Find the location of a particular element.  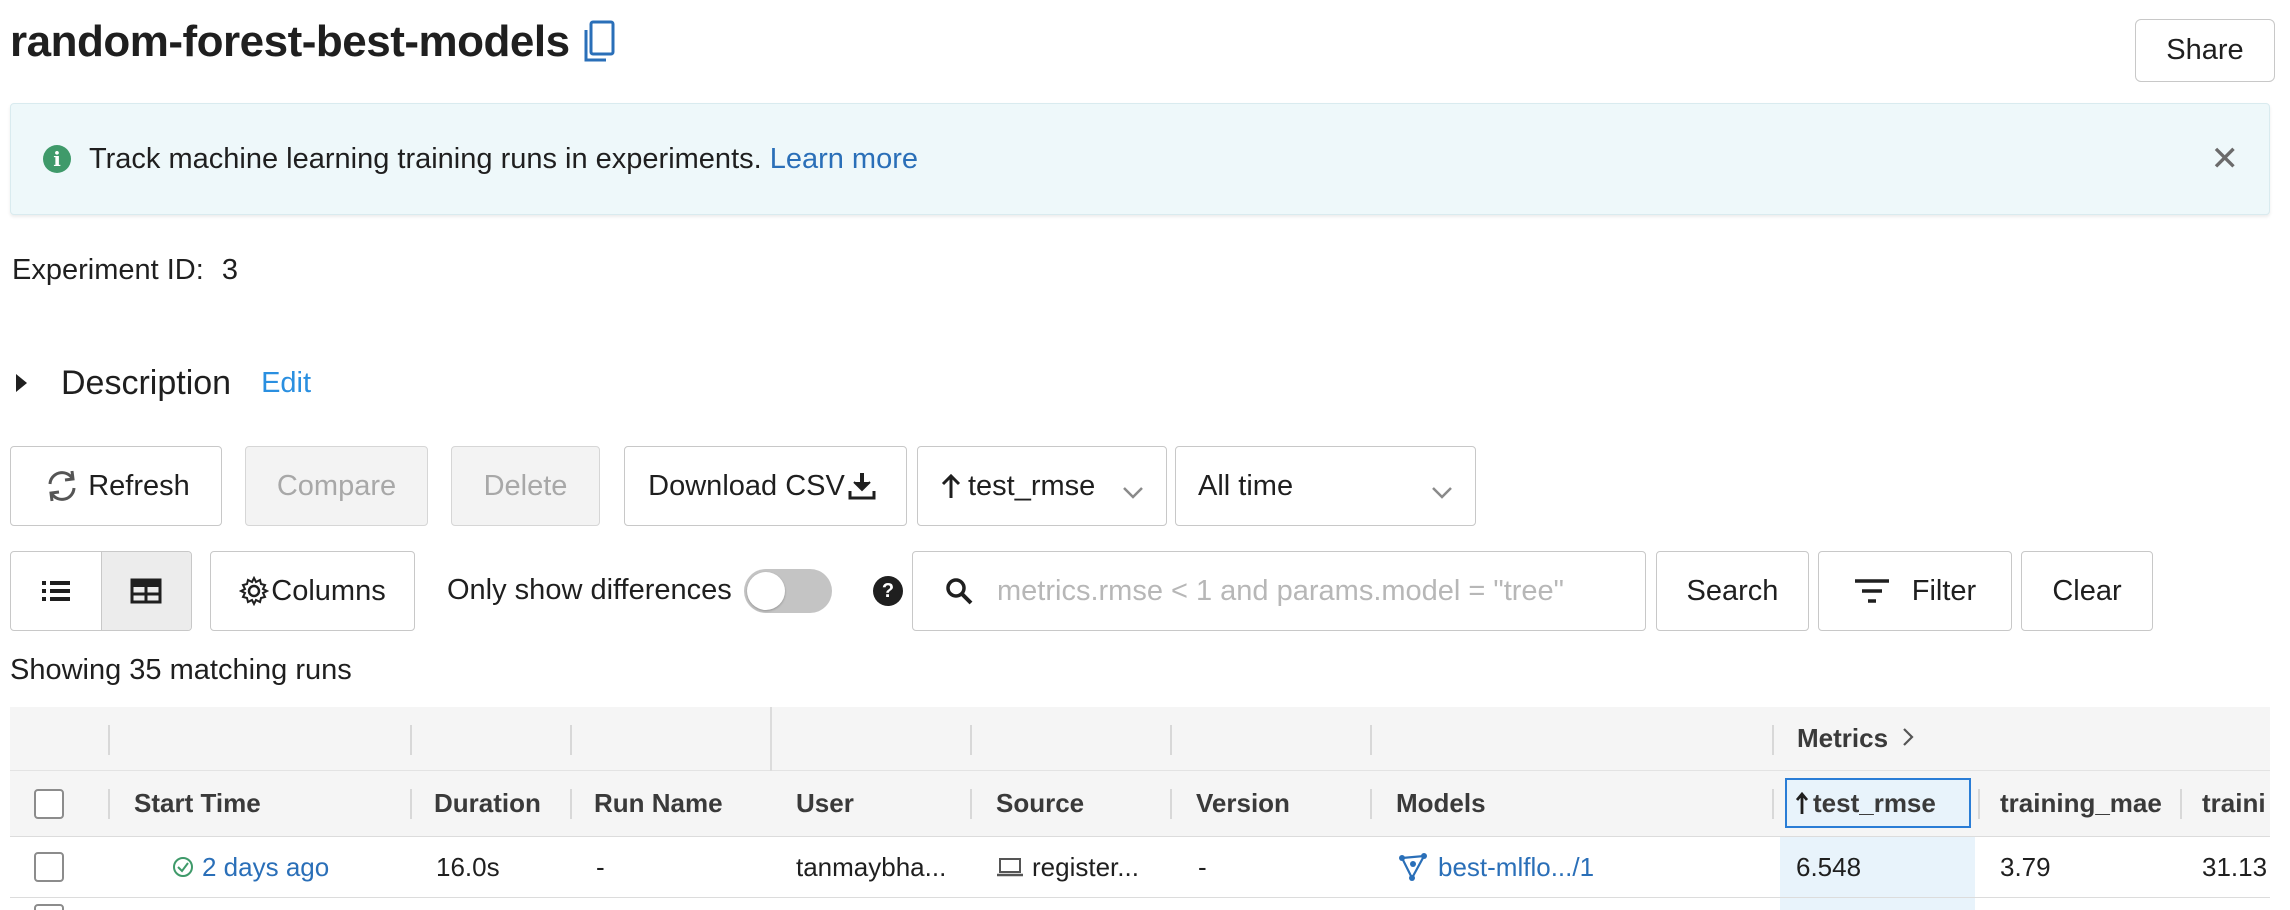

sorted-column-highlight is located at coordinates (1877, 904).